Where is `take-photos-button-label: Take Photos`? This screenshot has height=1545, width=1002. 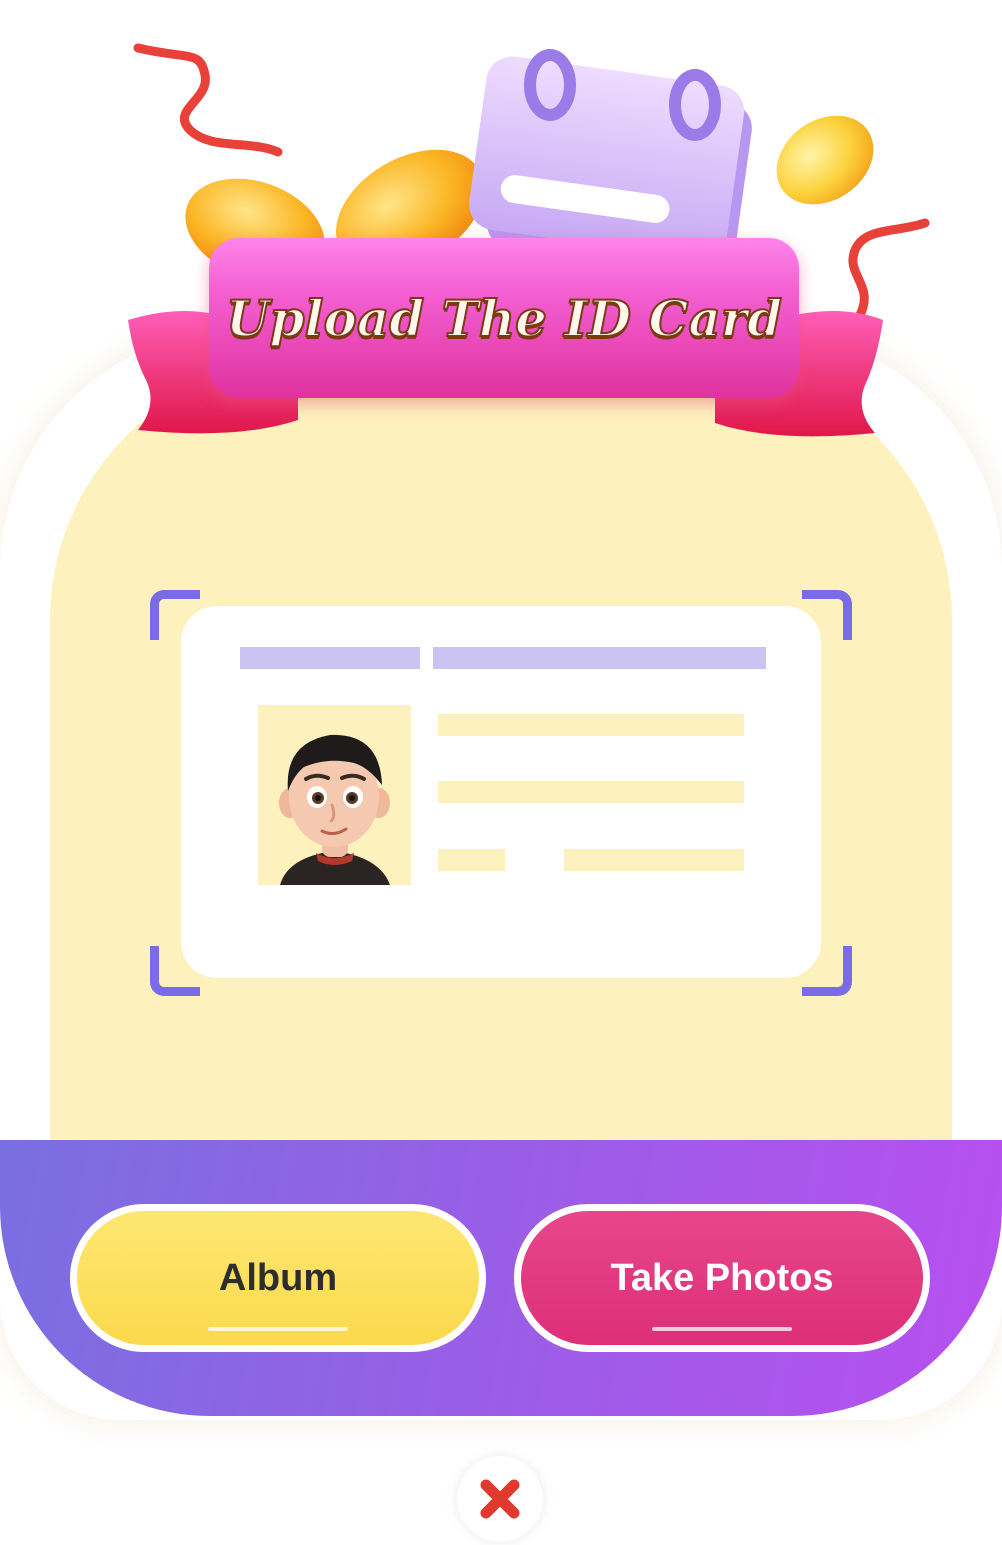
take-photos-button-label: Take Photos is located at coordinates (722, 1277).